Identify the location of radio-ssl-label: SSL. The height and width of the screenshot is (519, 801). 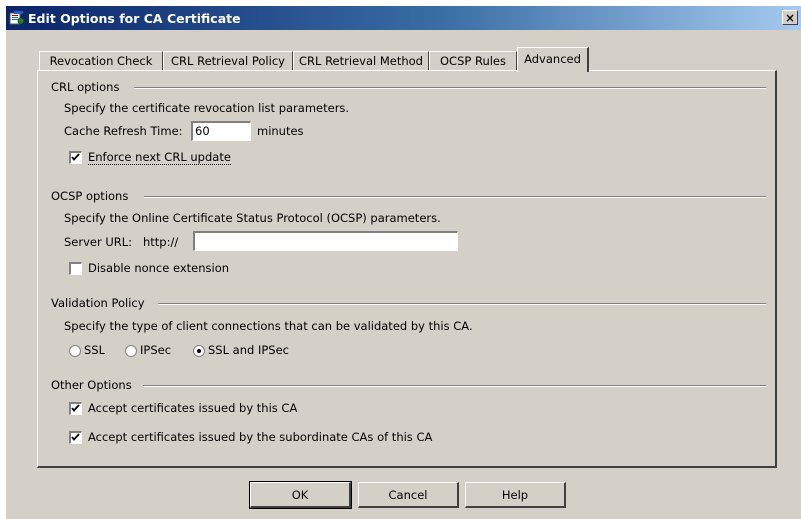
(94, 350).